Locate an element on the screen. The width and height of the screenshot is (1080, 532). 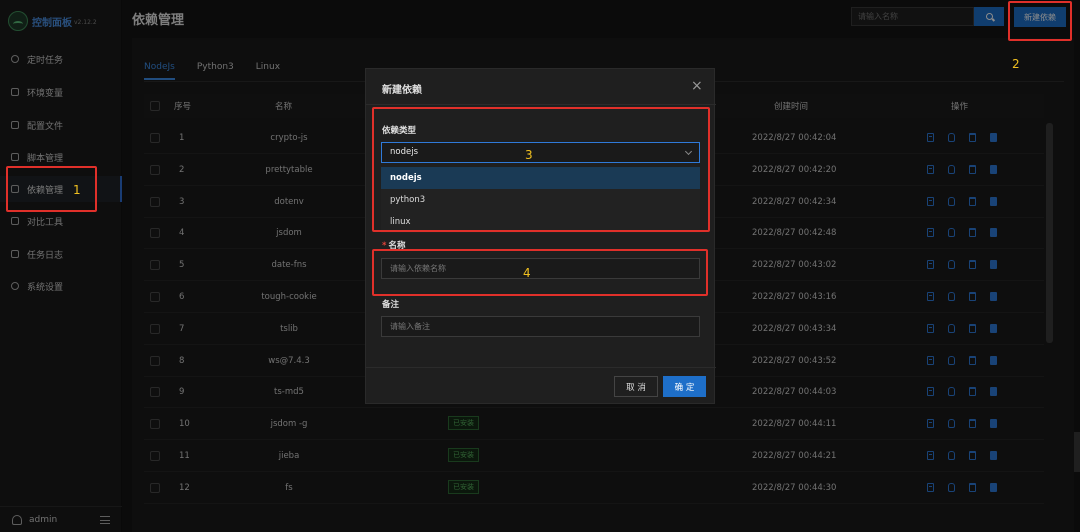
close-icon: × is located at coordinates (697, 86).